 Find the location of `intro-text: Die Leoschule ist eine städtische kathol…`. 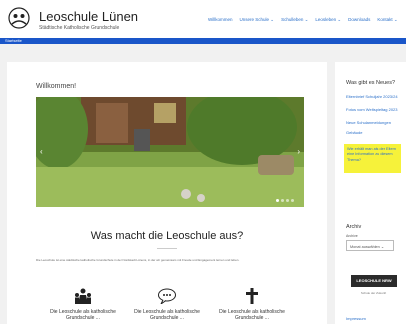

intro-text: Die Leoschule ist eine städtische kathol… is located at coordinates (138, 260).